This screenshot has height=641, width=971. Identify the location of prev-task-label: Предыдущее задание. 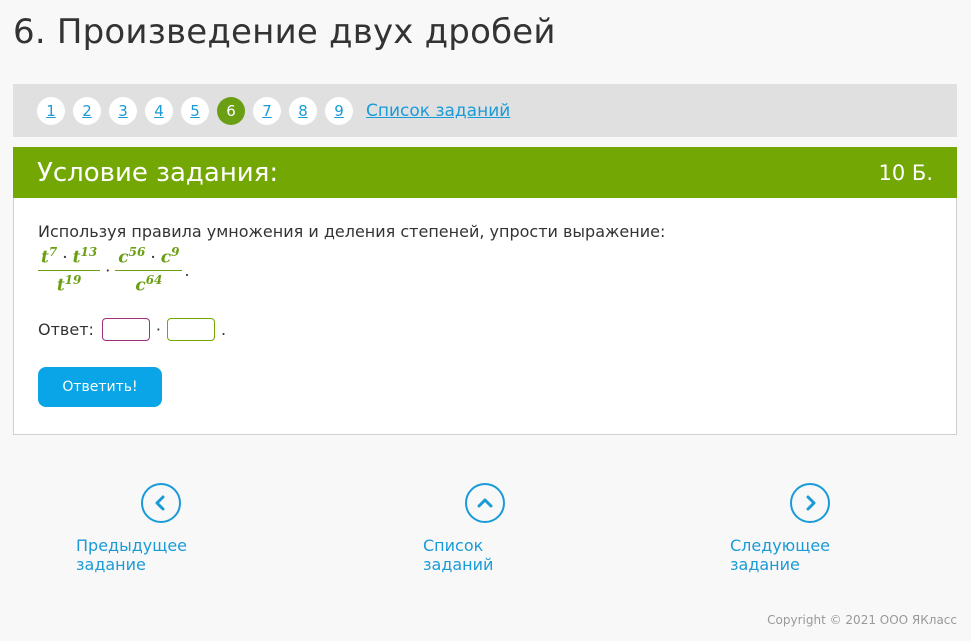
(132, 555).